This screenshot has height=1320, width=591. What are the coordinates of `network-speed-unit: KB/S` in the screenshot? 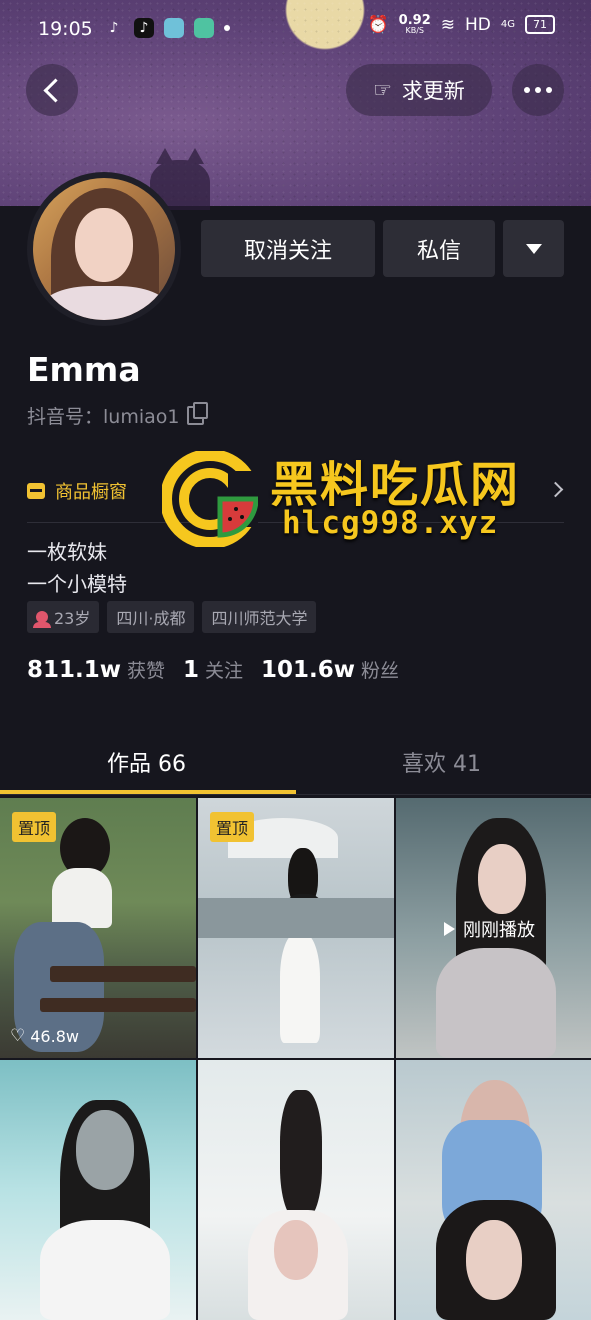 It's located at (414, 30).